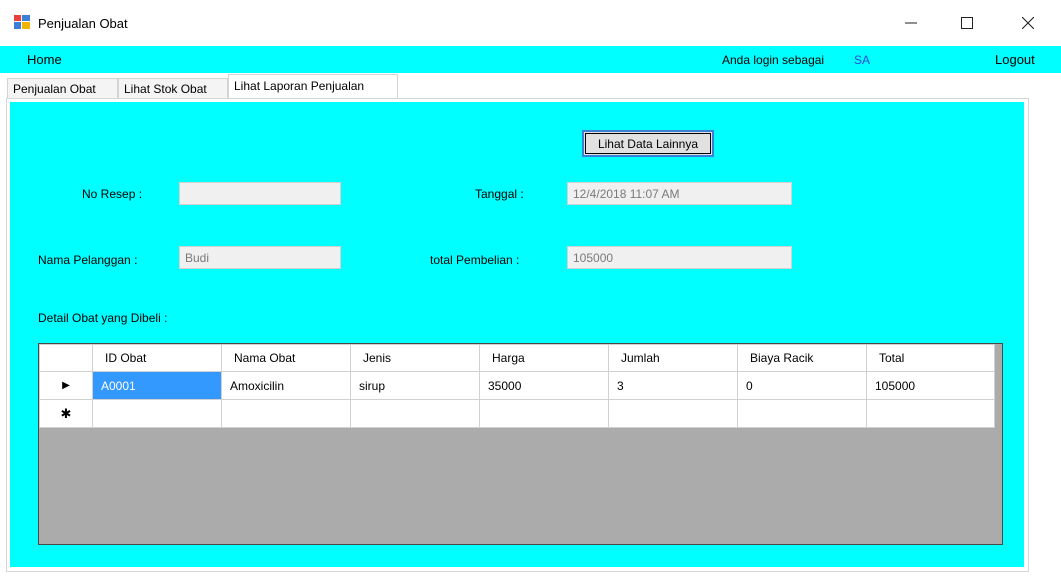  What do you see at coordinates (911, 23) in the screenshot?
I see `minimize-icon` at bounding box center [911, 23].